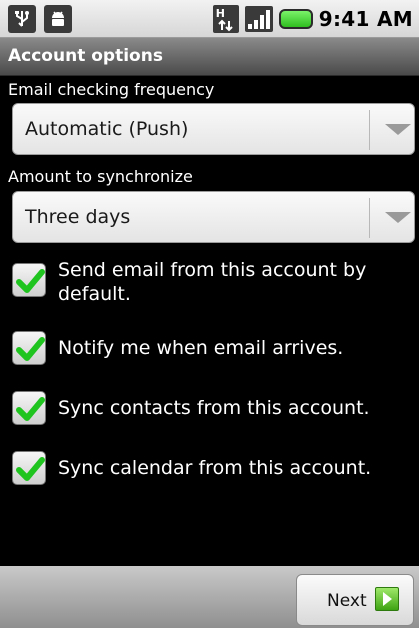 The image size is (419, 628). Describe the element at coordinates (22, 19) in the screenshot. I see `usb-icon` at that location.